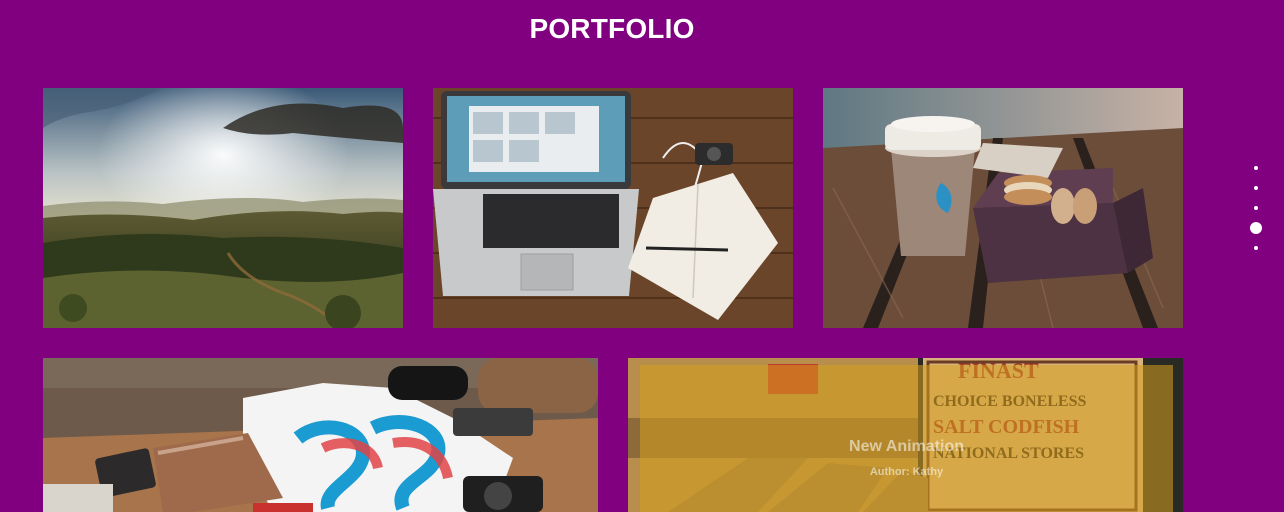  I want to click on landscape-image, so click(223, 208).